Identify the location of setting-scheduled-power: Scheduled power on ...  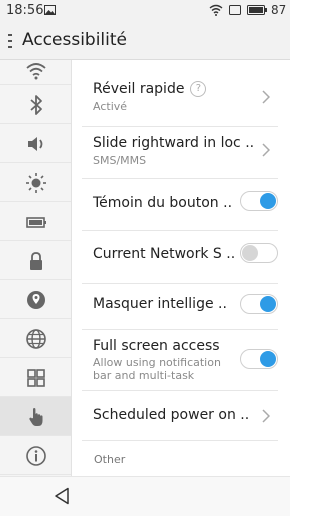
(180, 416).